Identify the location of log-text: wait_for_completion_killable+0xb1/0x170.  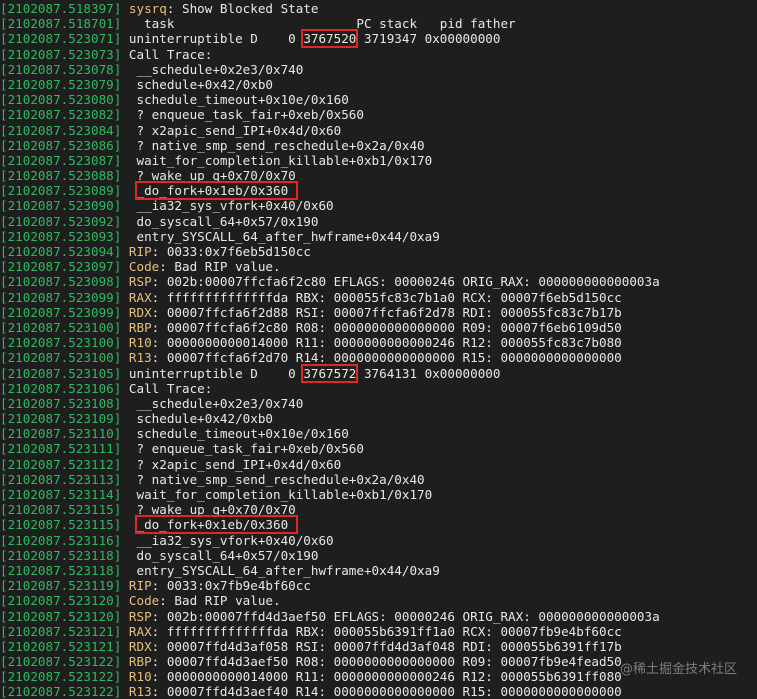
(280, 160).